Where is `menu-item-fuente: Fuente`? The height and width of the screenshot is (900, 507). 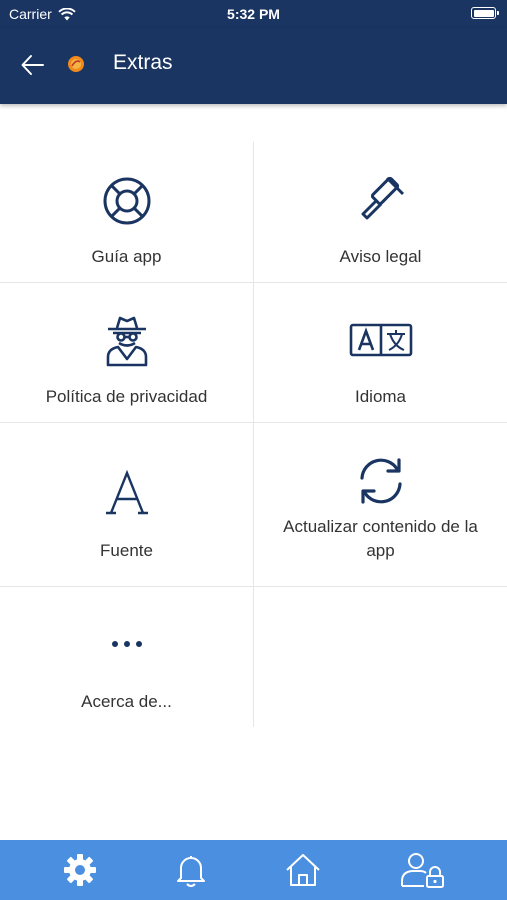
menu-item-fuente: Fuente is located at coordinates (126, 504).